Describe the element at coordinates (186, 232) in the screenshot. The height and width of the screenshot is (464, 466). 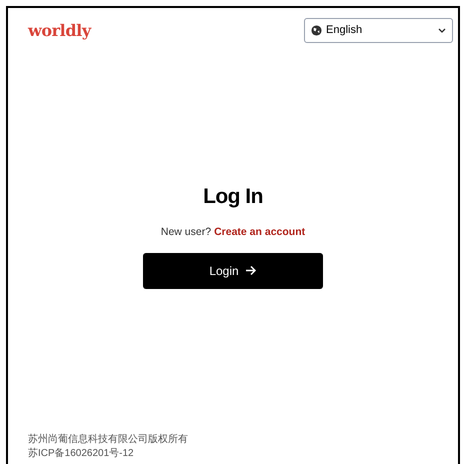
I see `signup-prompt: New user?` at that location.